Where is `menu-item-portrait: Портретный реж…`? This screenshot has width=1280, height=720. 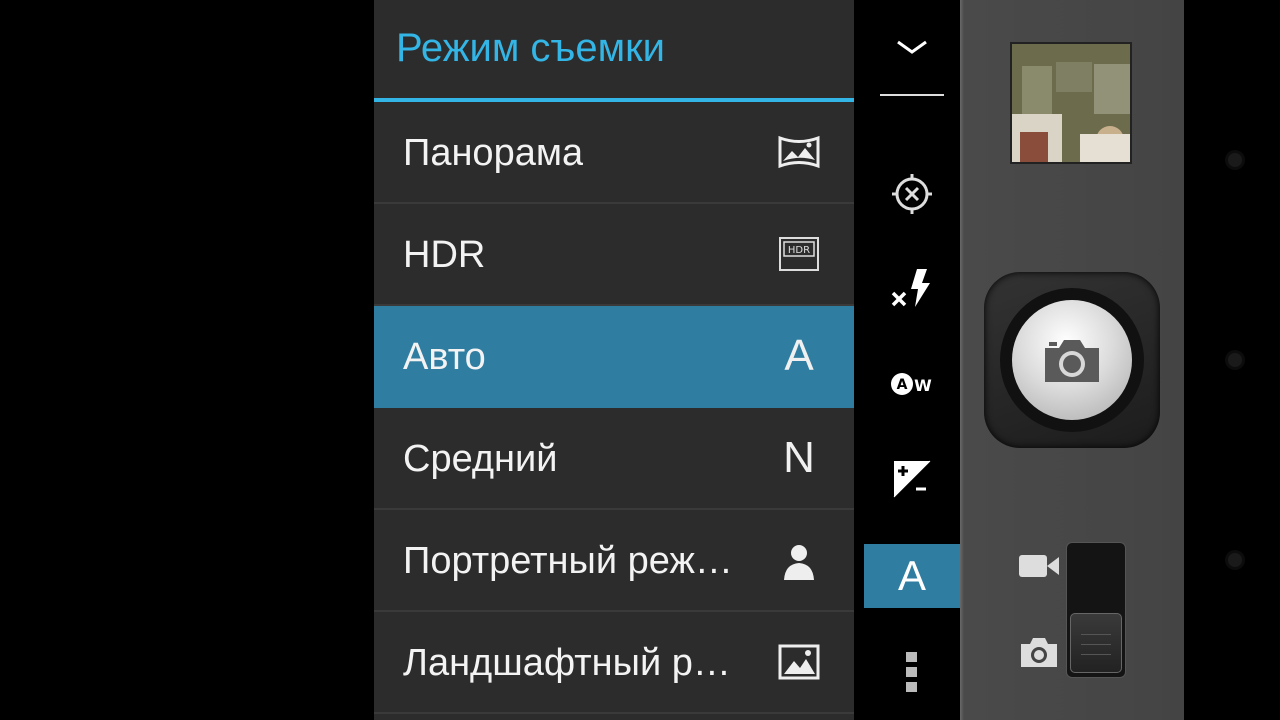
menu-item-portrait: Портретный реж… is located at coordinates (614, 561).